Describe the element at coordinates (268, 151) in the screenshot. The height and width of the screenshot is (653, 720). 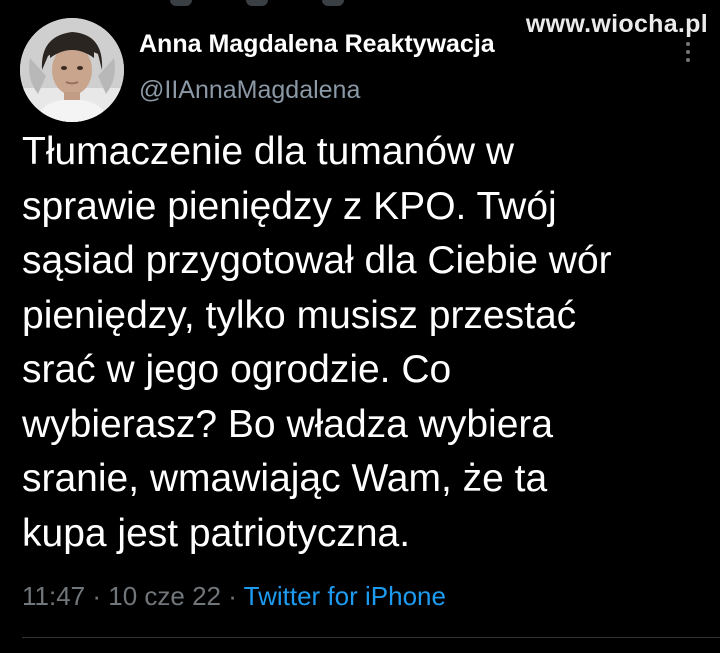
I see `tweet-line: Tłumaczenie dla tumanów w` at that location.